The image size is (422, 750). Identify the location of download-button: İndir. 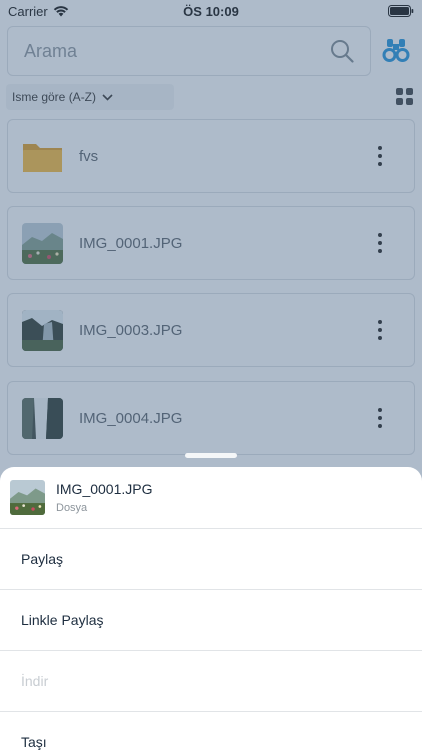
(211, 681).